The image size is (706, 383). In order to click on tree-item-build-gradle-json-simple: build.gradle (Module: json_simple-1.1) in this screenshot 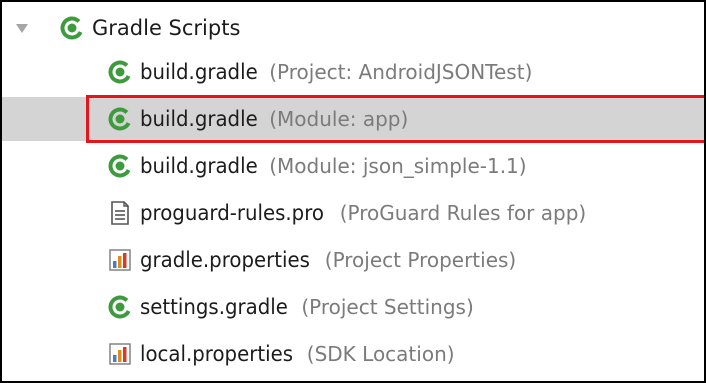, I will do `click(353, 166)`.